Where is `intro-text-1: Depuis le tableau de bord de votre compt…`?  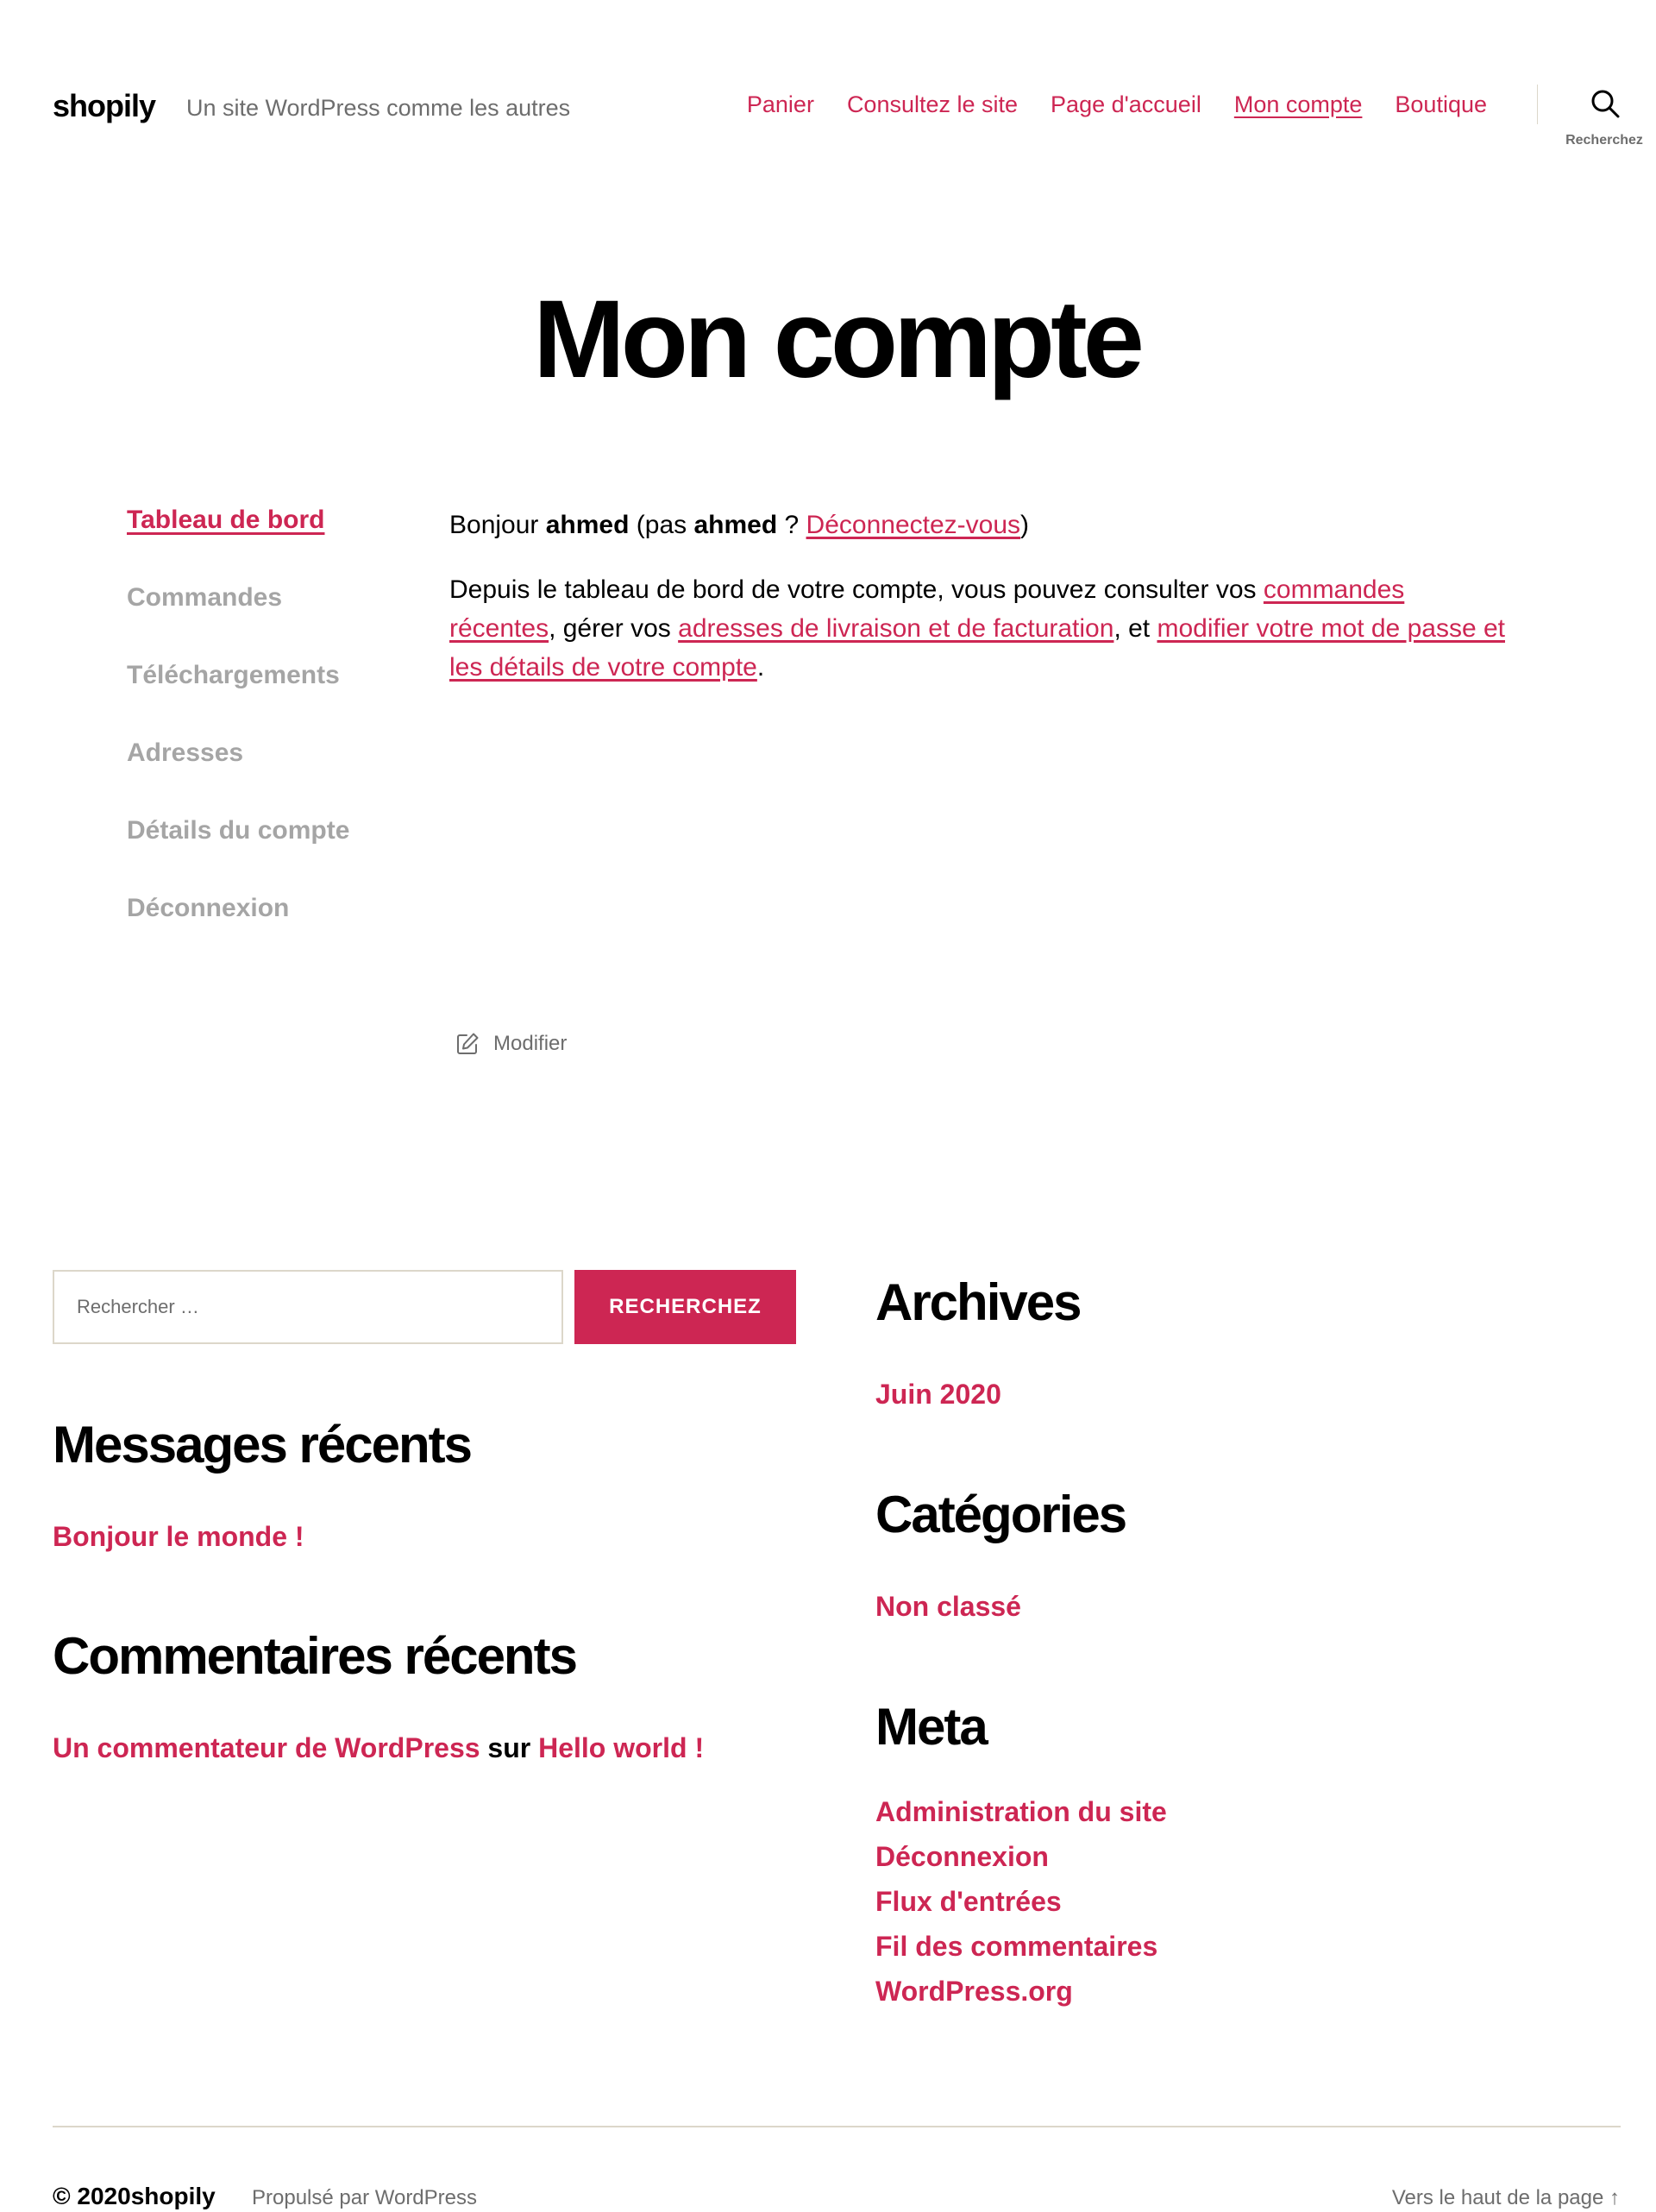
intro-text-1: Depuis le tableau de bord de votre compt… is located at coordinates (857, 589).